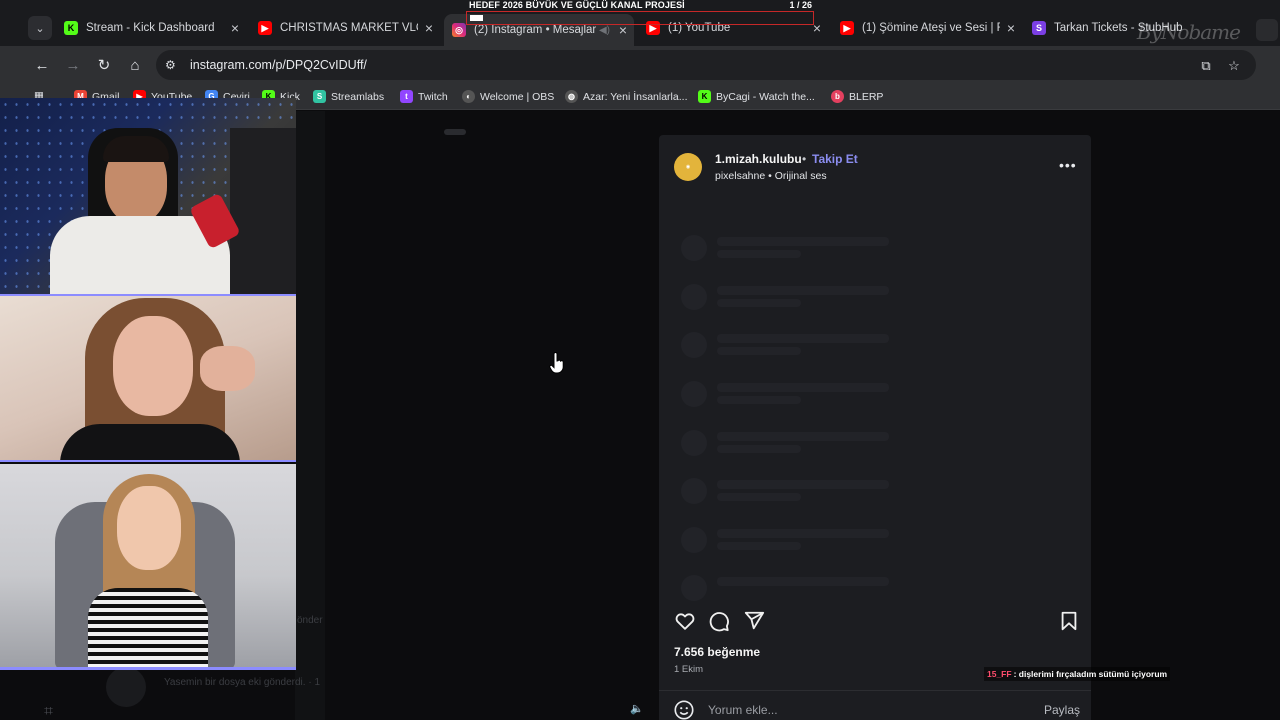 The width and height of the screenshot is (1280, 720). What do you see at coordinates (242, 682) in the screenshot?
I see `dm-preview-text: Yasemin bir dosya eki gönderdi. · 1` at bounding box center [242, 682].